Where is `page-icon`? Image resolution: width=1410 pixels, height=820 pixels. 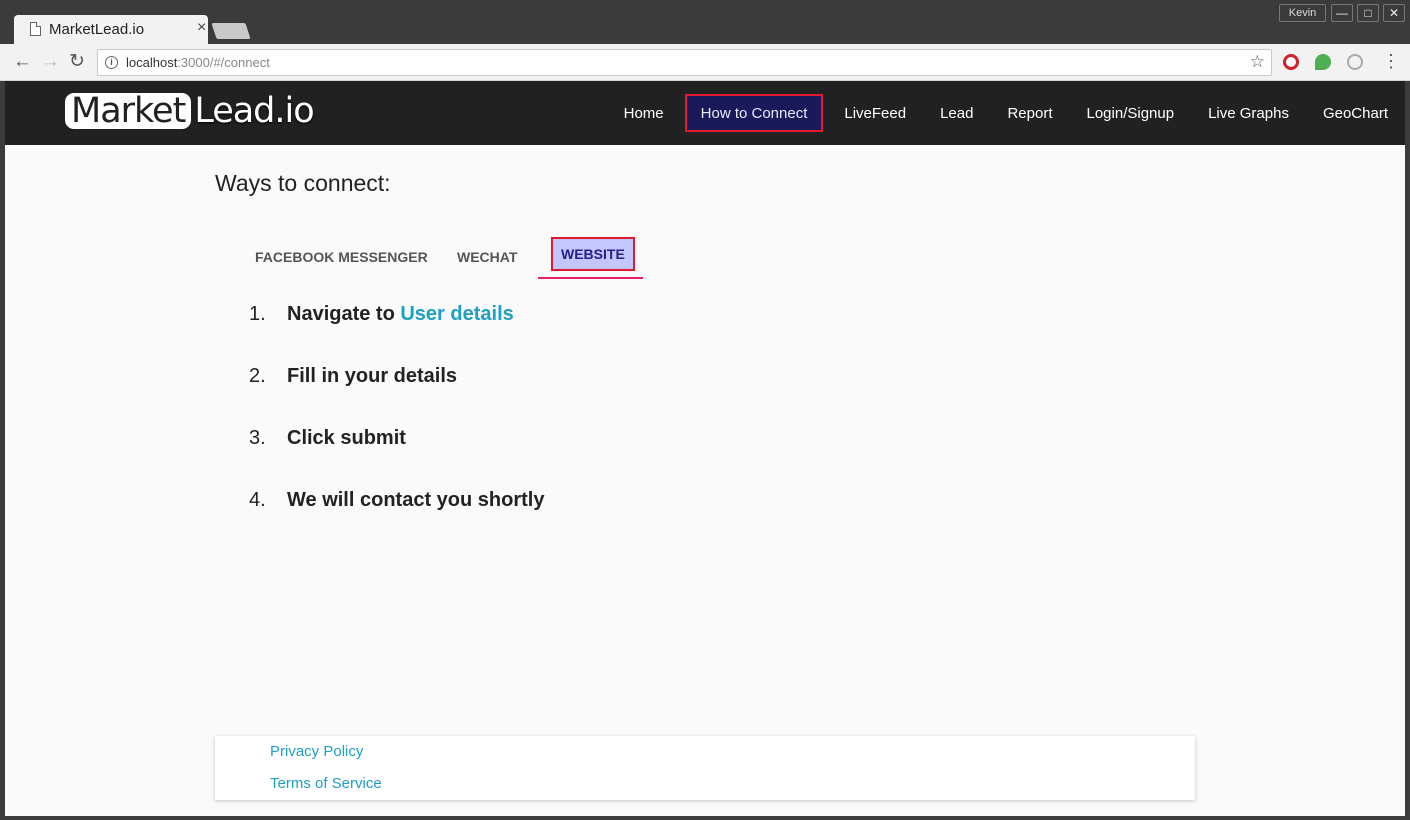 page-icon is located at coordinates (35, 29).